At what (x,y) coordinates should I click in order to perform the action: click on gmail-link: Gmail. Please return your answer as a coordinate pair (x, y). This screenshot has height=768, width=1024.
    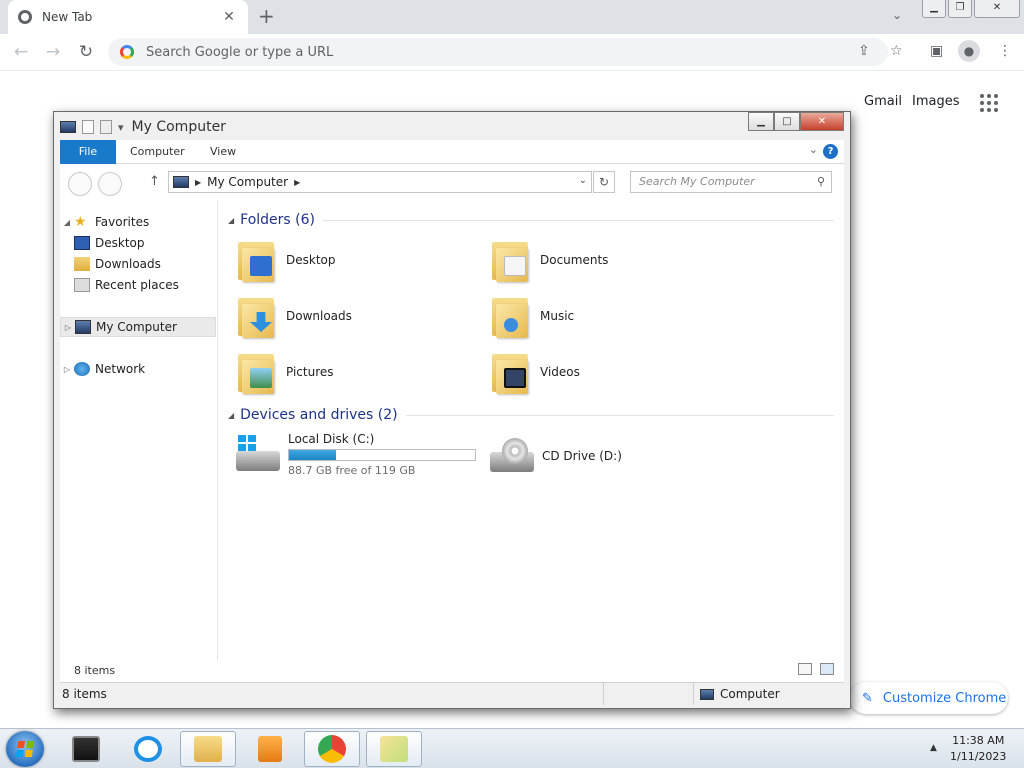
    Looking at the image, I should click on (883, 101).